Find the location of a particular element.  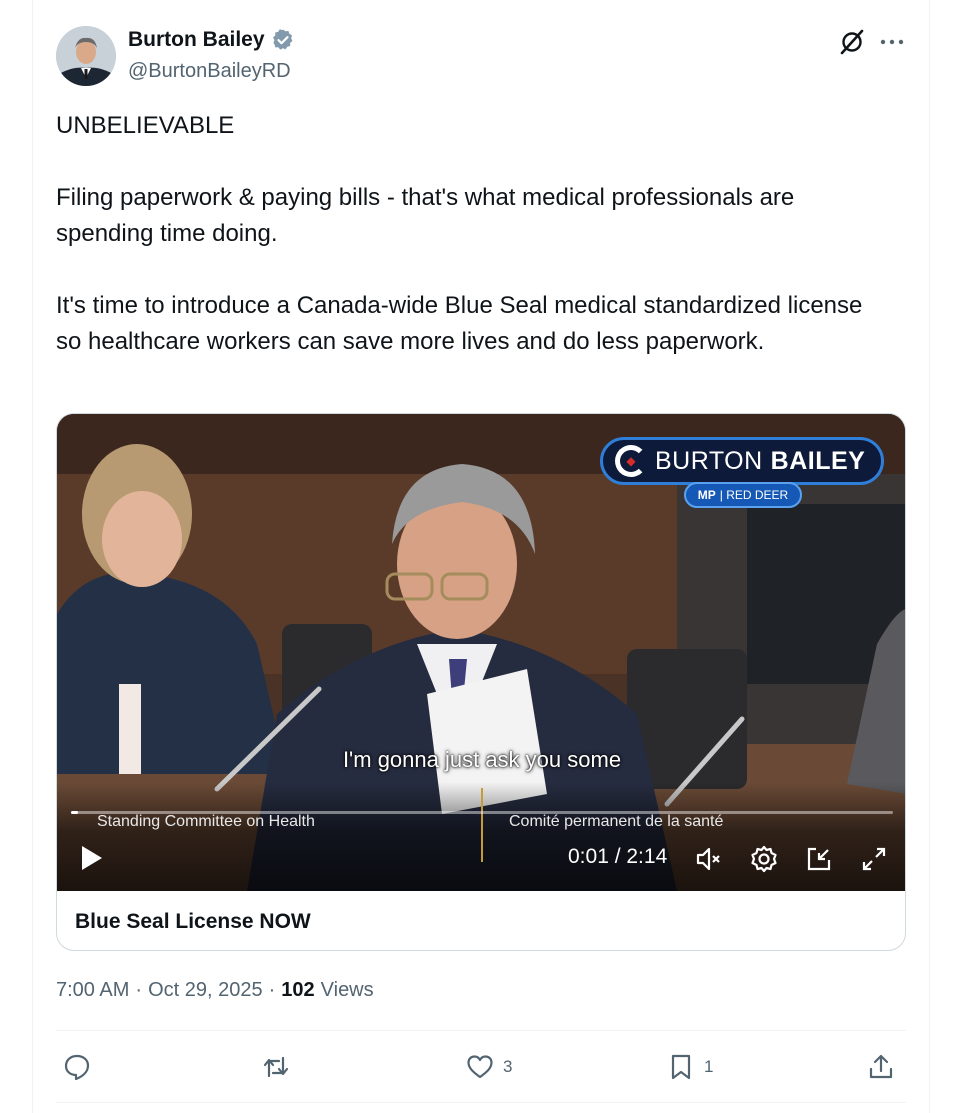

share-icon is located at coordinates (881, 1066).